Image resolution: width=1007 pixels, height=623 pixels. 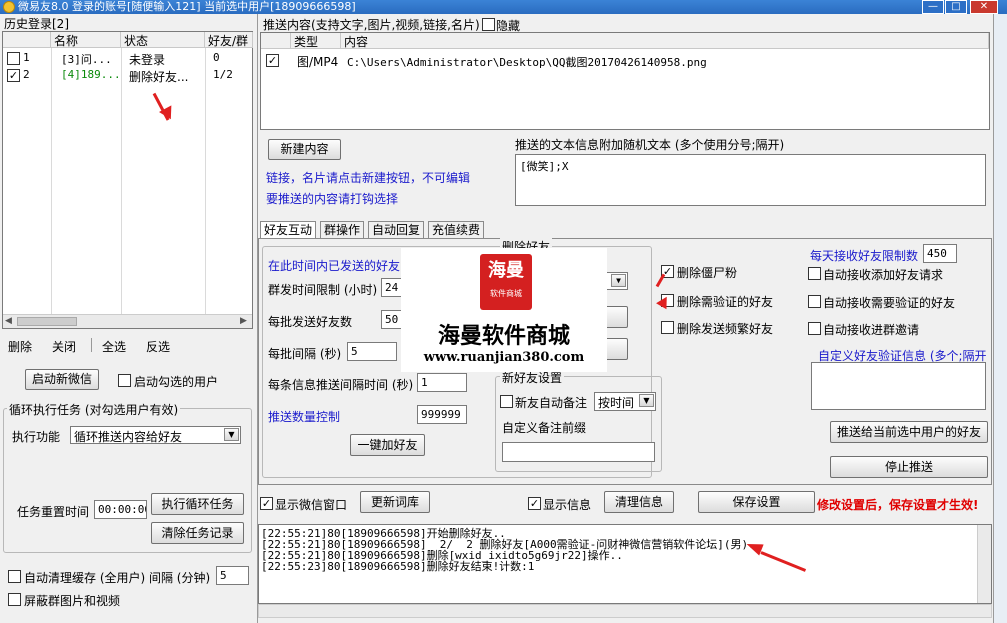 What do you see at coordinates (288, 230) in the screenshot?
I see `tab-friend-interaction: 好友互动` at bounding box center [288, 230].